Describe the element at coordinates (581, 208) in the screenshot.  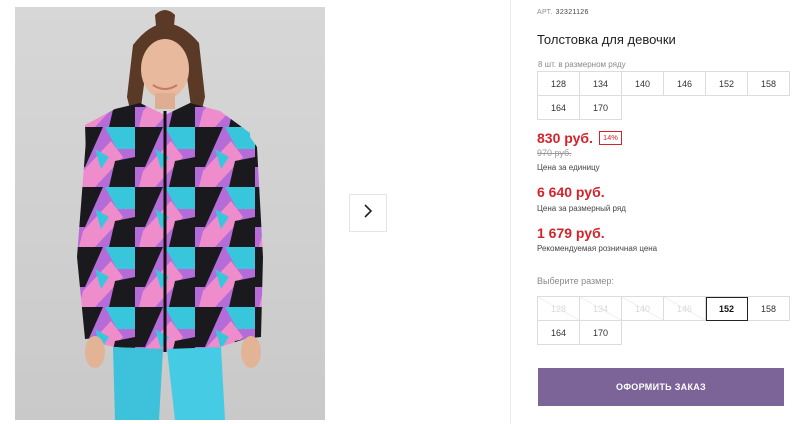
I see `pack-price-caption: Цена за размерный ряд` at that location.